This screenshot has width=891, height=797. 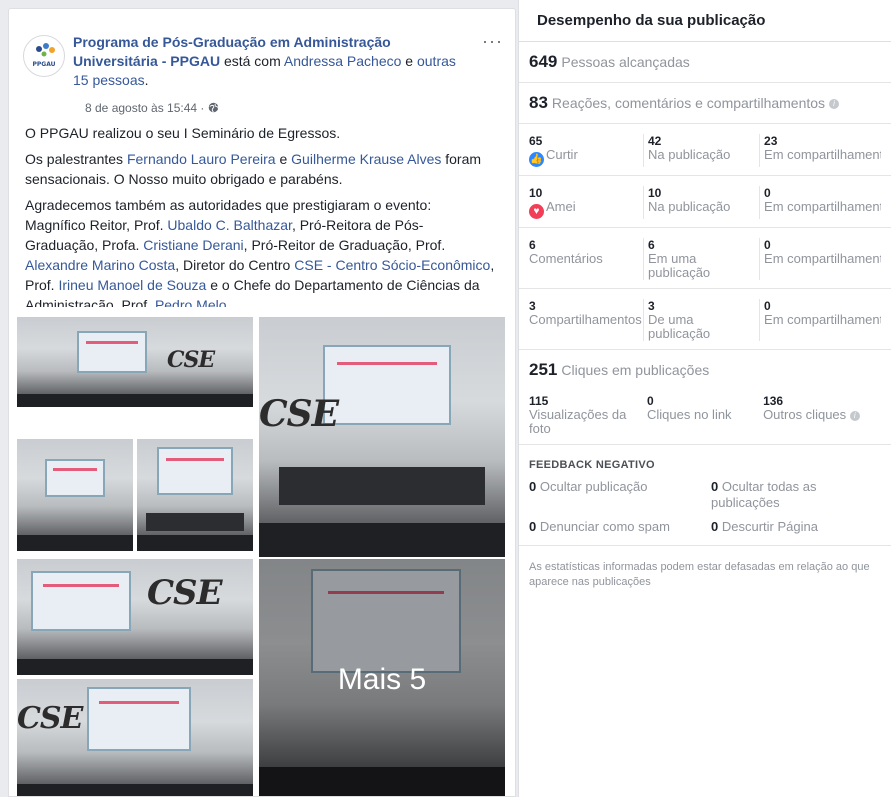 What do you see at coordinates (543, 369) in the screenshot?
I see `clicks-value: 251` at bounding box center [543, 369].